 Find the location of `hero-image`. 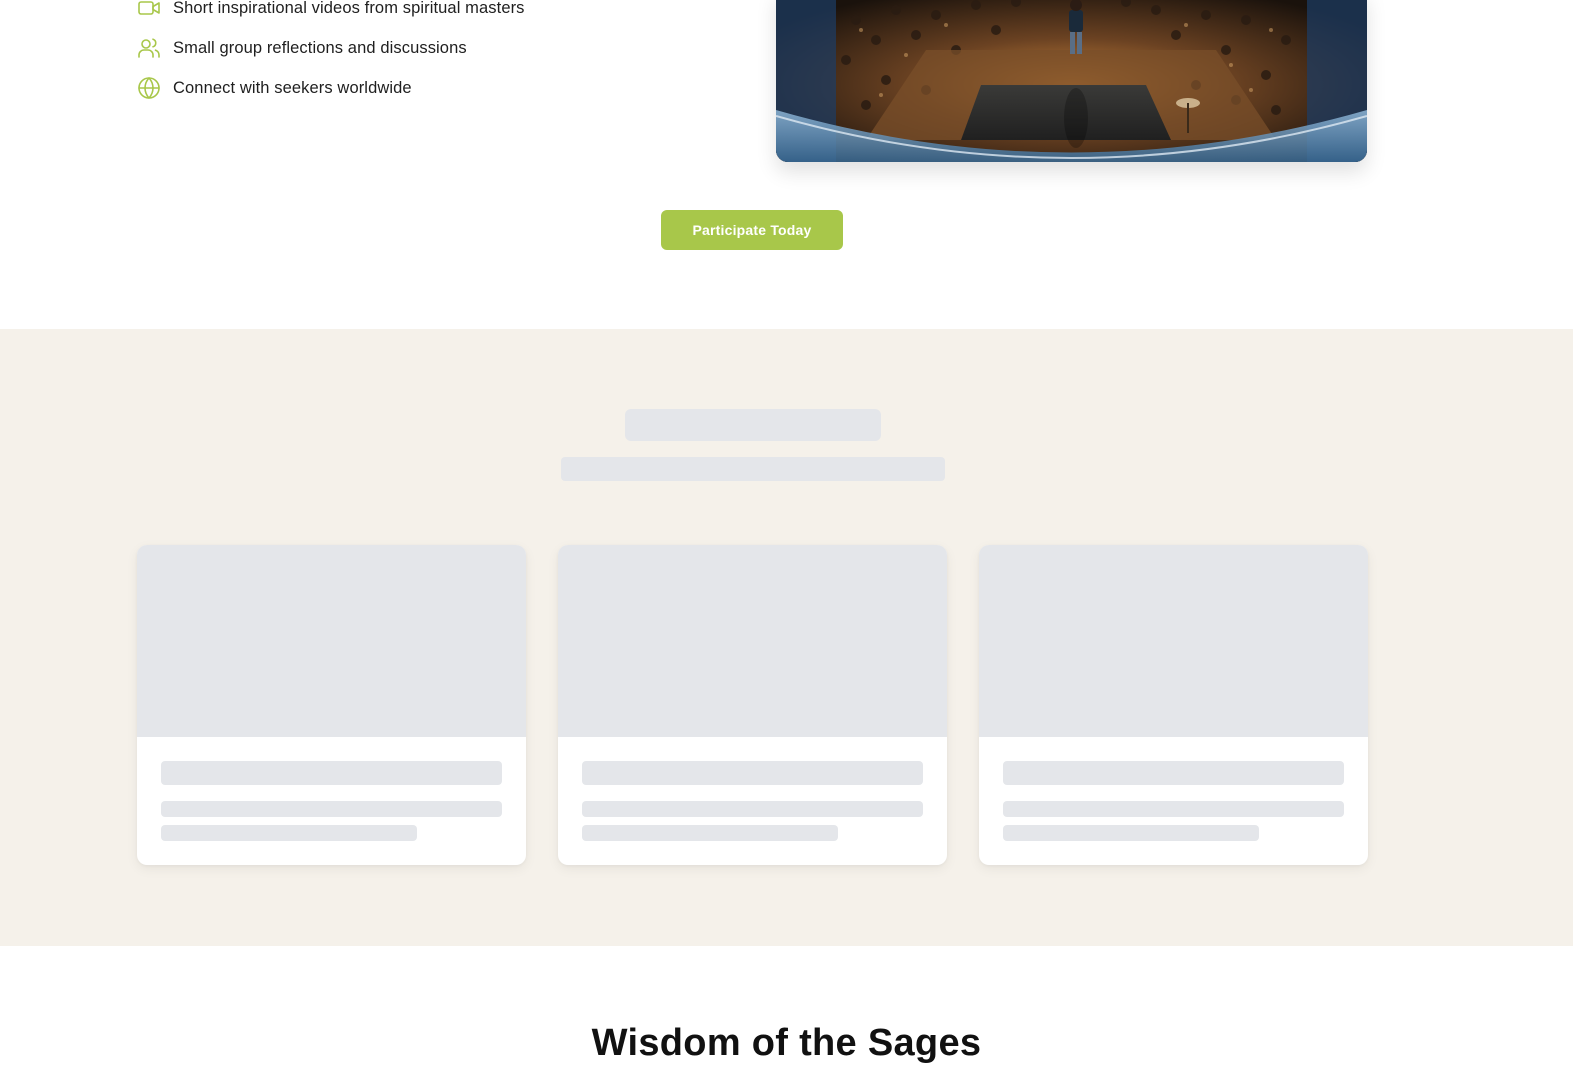

hero-image is located at coordinates (1071, 81).